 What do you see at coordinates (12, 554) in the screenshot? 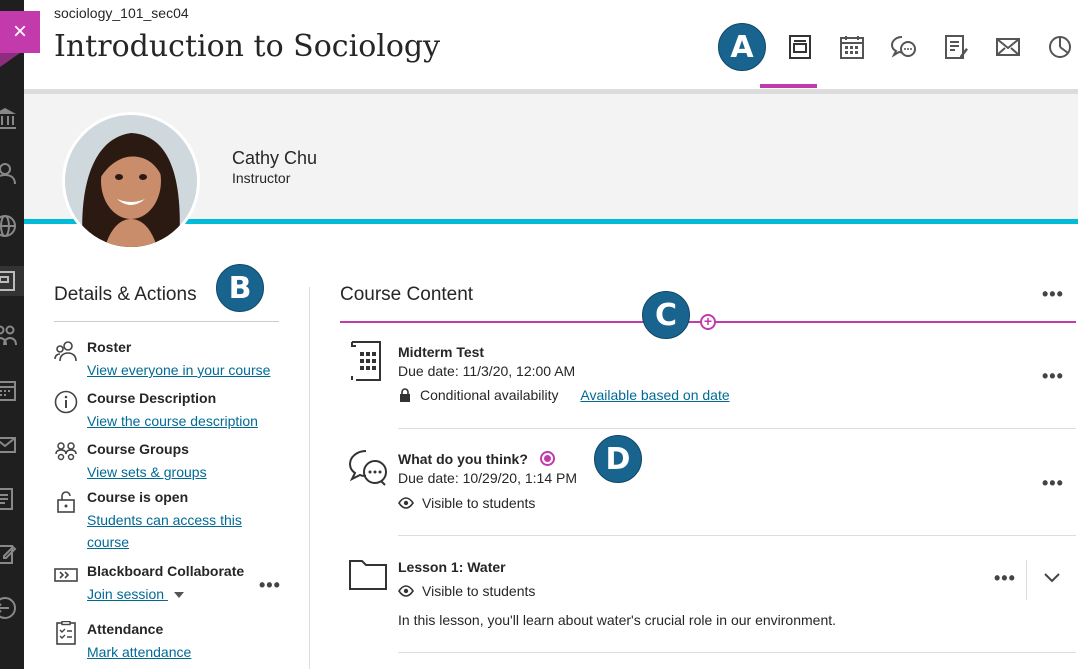
I see `edit-icon` at bounding box center [12, 554].